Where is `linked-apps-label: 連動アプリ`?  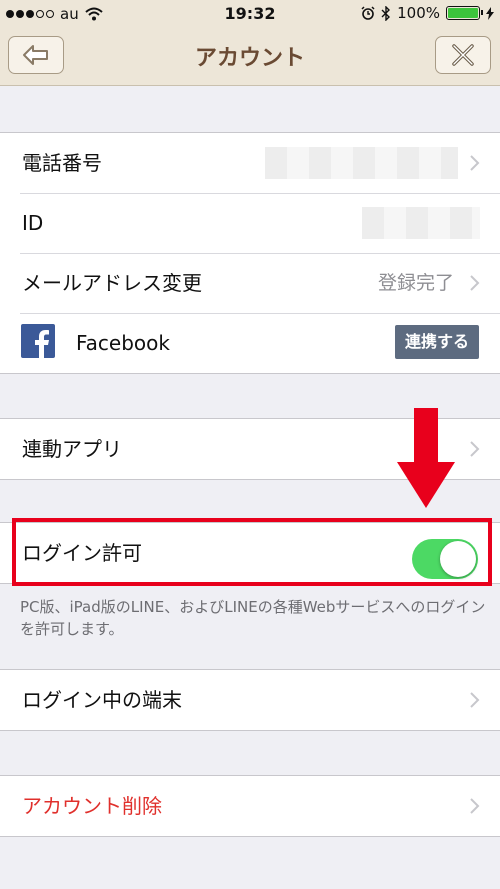
linked-apps-label: 連動アプリ is located at coordinates (72, 449).